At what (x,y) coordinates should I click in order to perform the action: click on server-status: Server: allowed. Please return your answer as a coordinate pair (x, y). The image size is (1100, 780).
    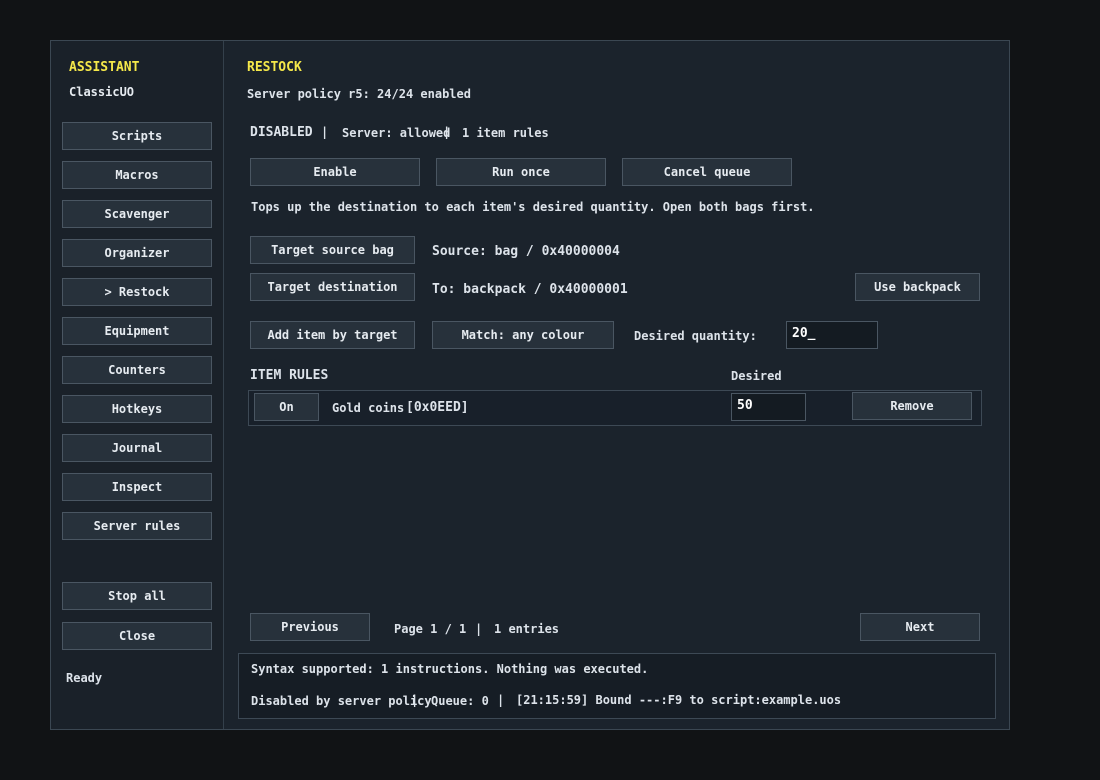
    Looking at the image, I should click on (396, 133).